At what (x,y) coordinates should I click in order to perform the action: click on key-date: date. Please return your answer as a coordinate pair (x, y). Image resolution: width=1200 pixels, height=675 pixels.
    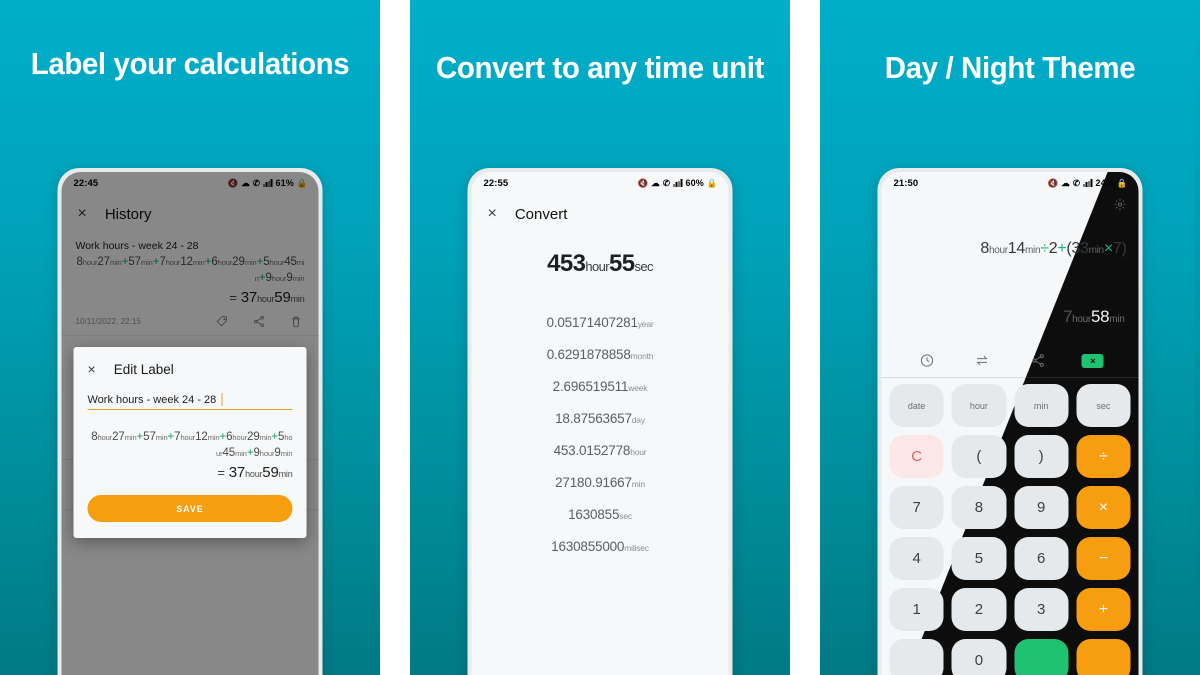
    Looking at the image, I should click on (916, 405).